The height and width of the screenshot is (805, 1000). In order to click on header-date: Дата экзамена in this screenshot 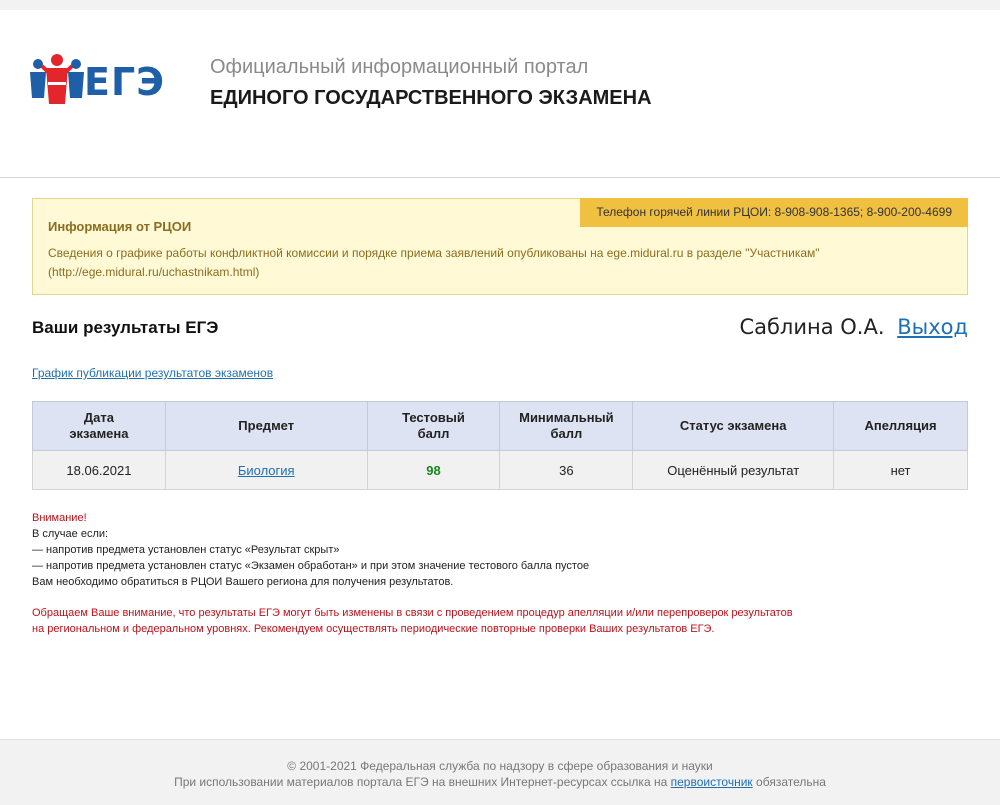, I will do `click(99, 426)`.